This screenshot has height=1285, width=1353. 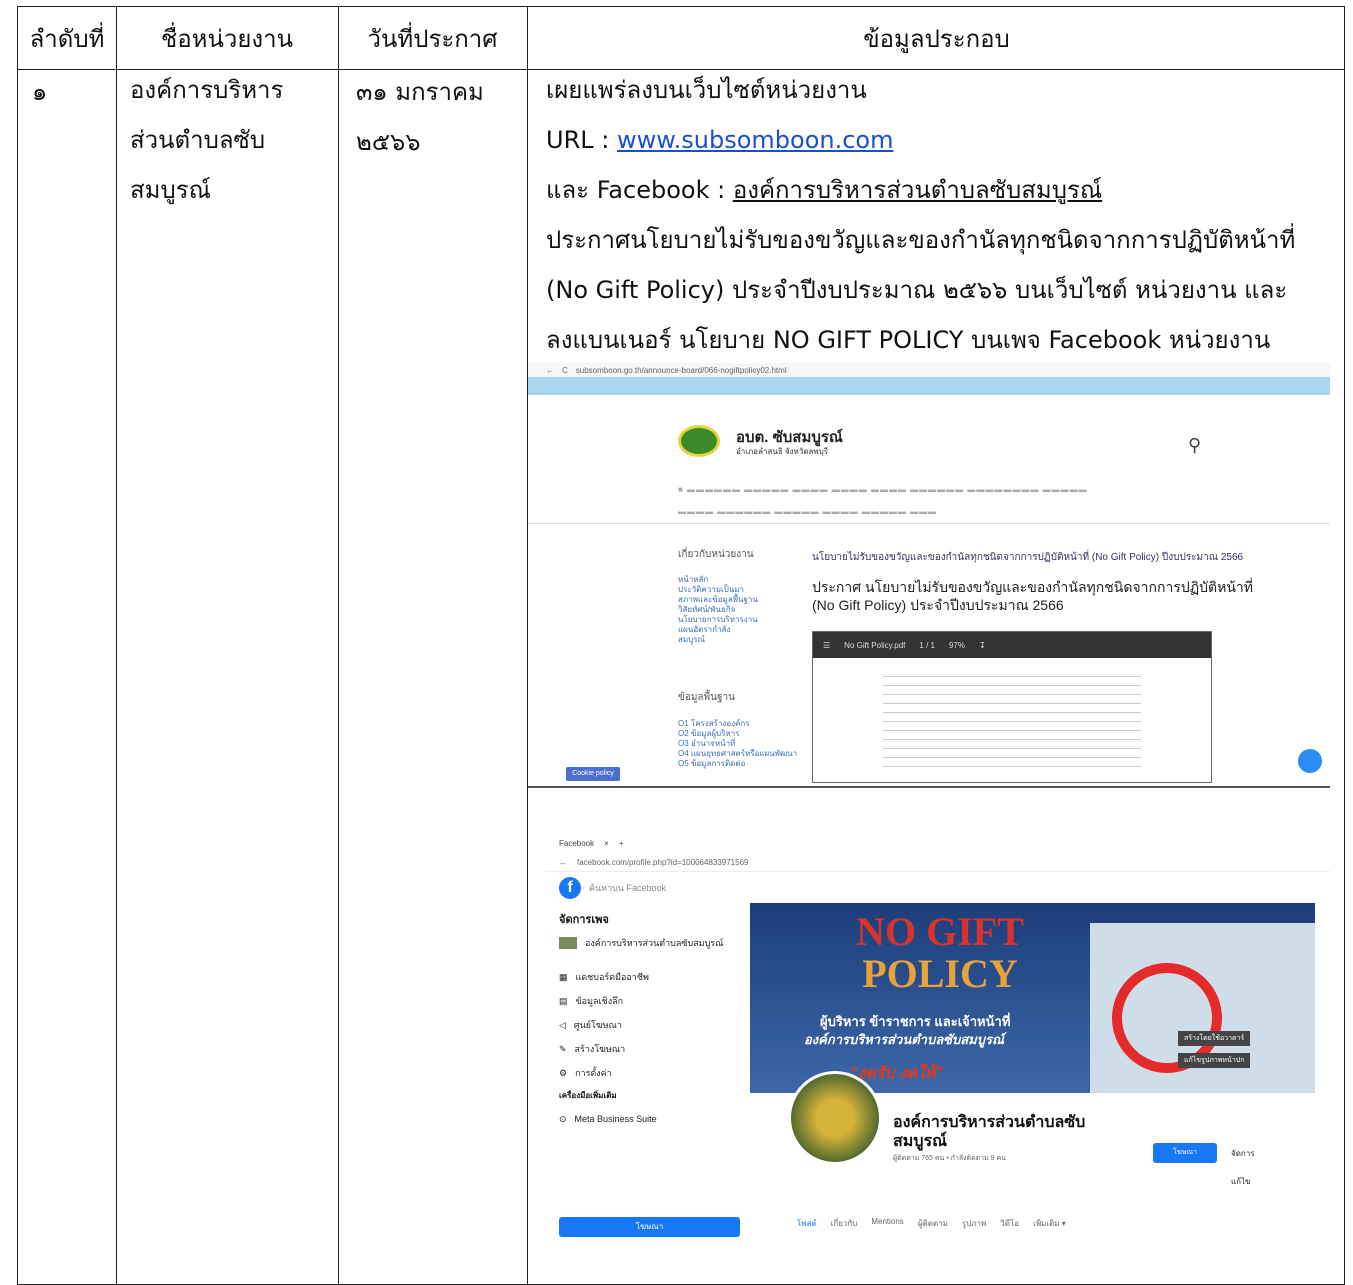 What do you see at coordinates (651, 1025) in the screenshot?
I see `menu-item: ◁ ศูนย์โฆษณา` at bounding box center [651, 1025].